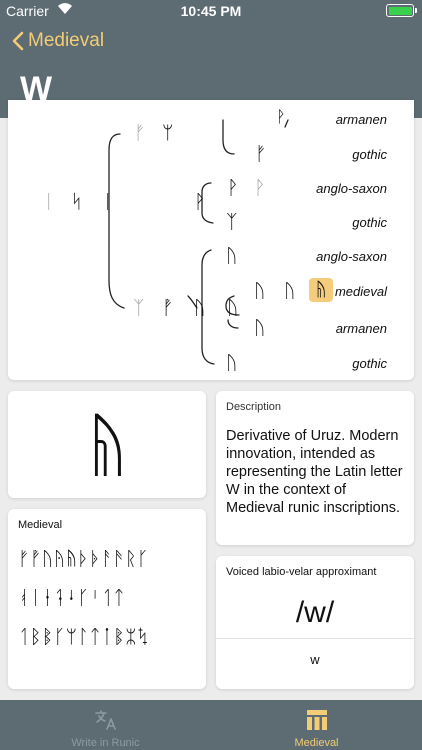 The image size is (422, 750). I want to click on alphabet-row-2: ᚮᛁᛂᛑᛍᚴᛌᛐᛏ, so click(72, 598).